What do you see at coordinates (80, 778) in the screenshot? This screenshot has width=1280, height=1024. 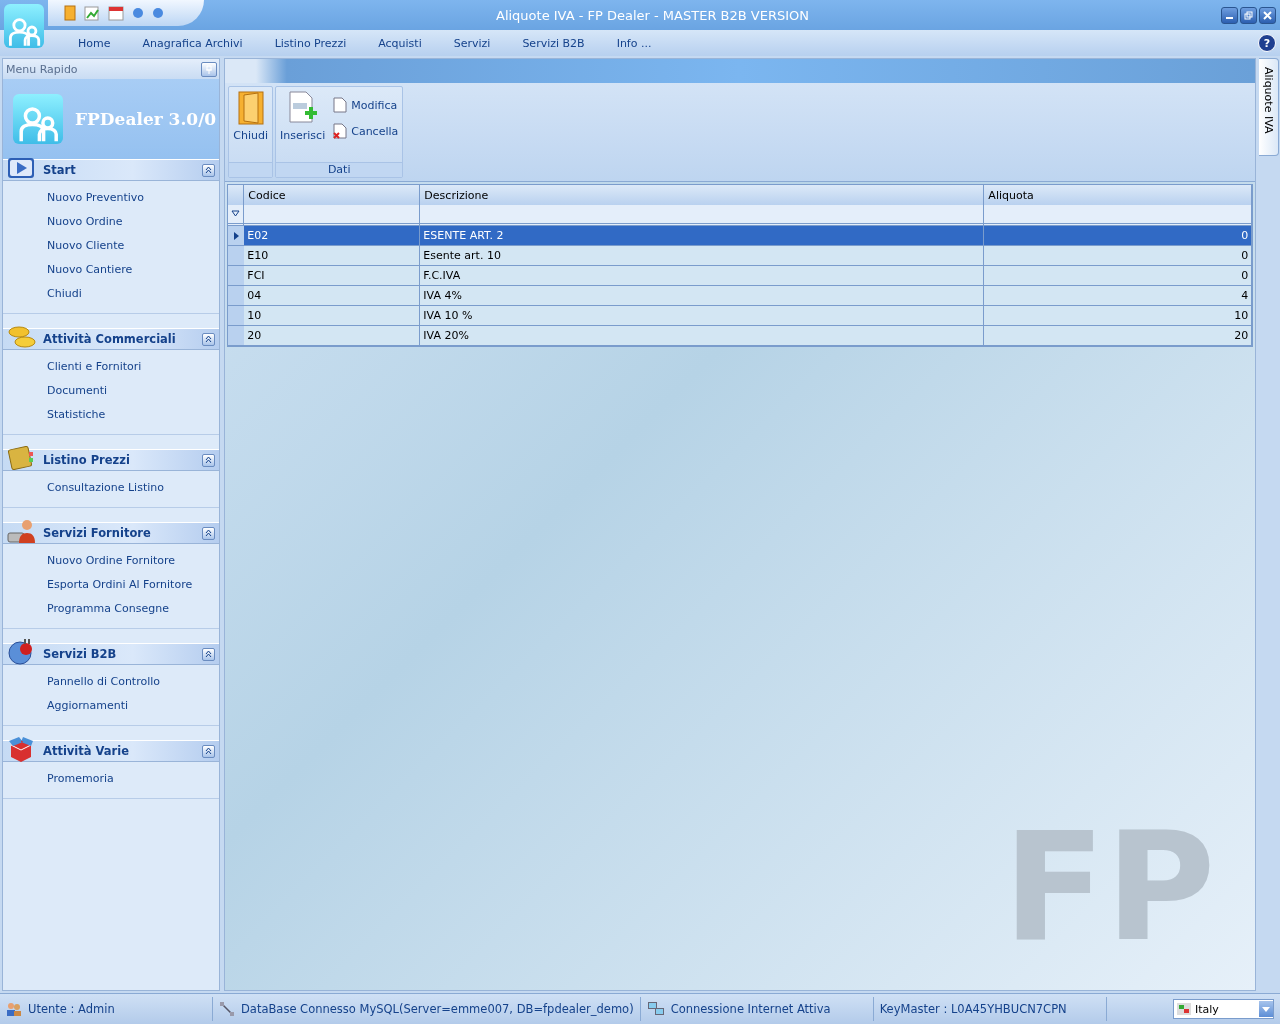 I see `sidebar-link: Promemoria` at bounding box center [80, 778].